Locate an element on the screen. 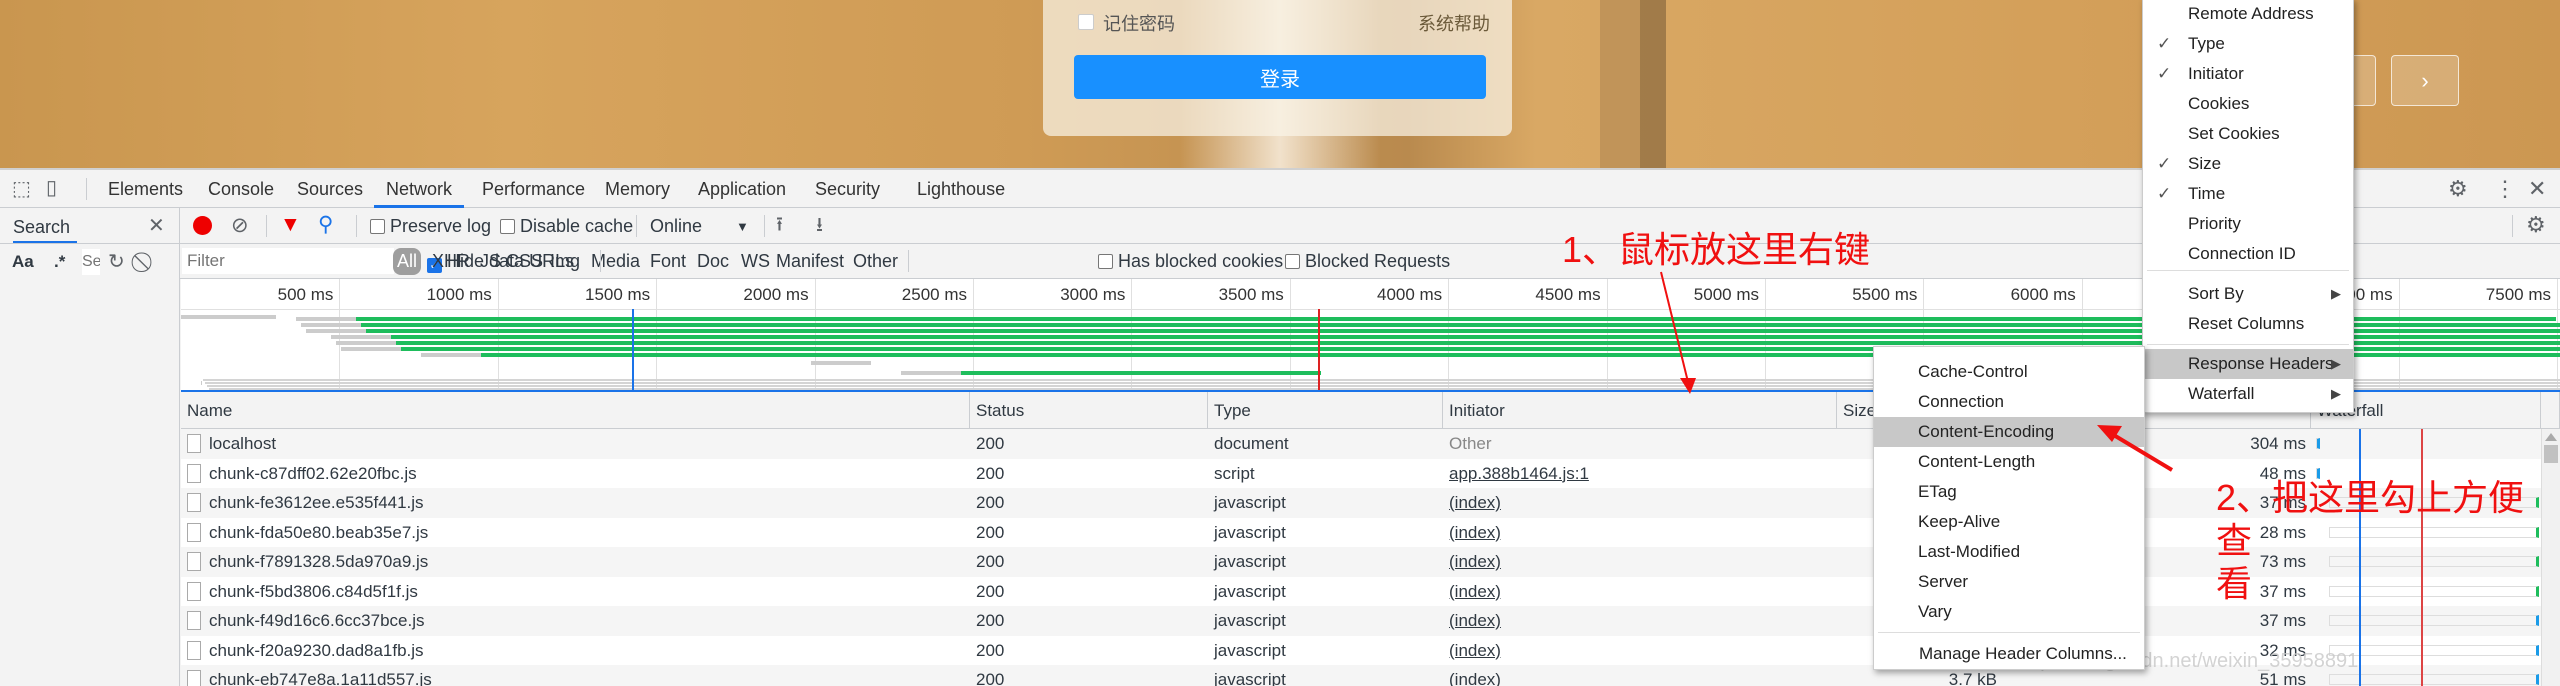 This screenshot has width=2560, height=686. more-options-icon: ⋮ is located at coordinates (2505, 189).